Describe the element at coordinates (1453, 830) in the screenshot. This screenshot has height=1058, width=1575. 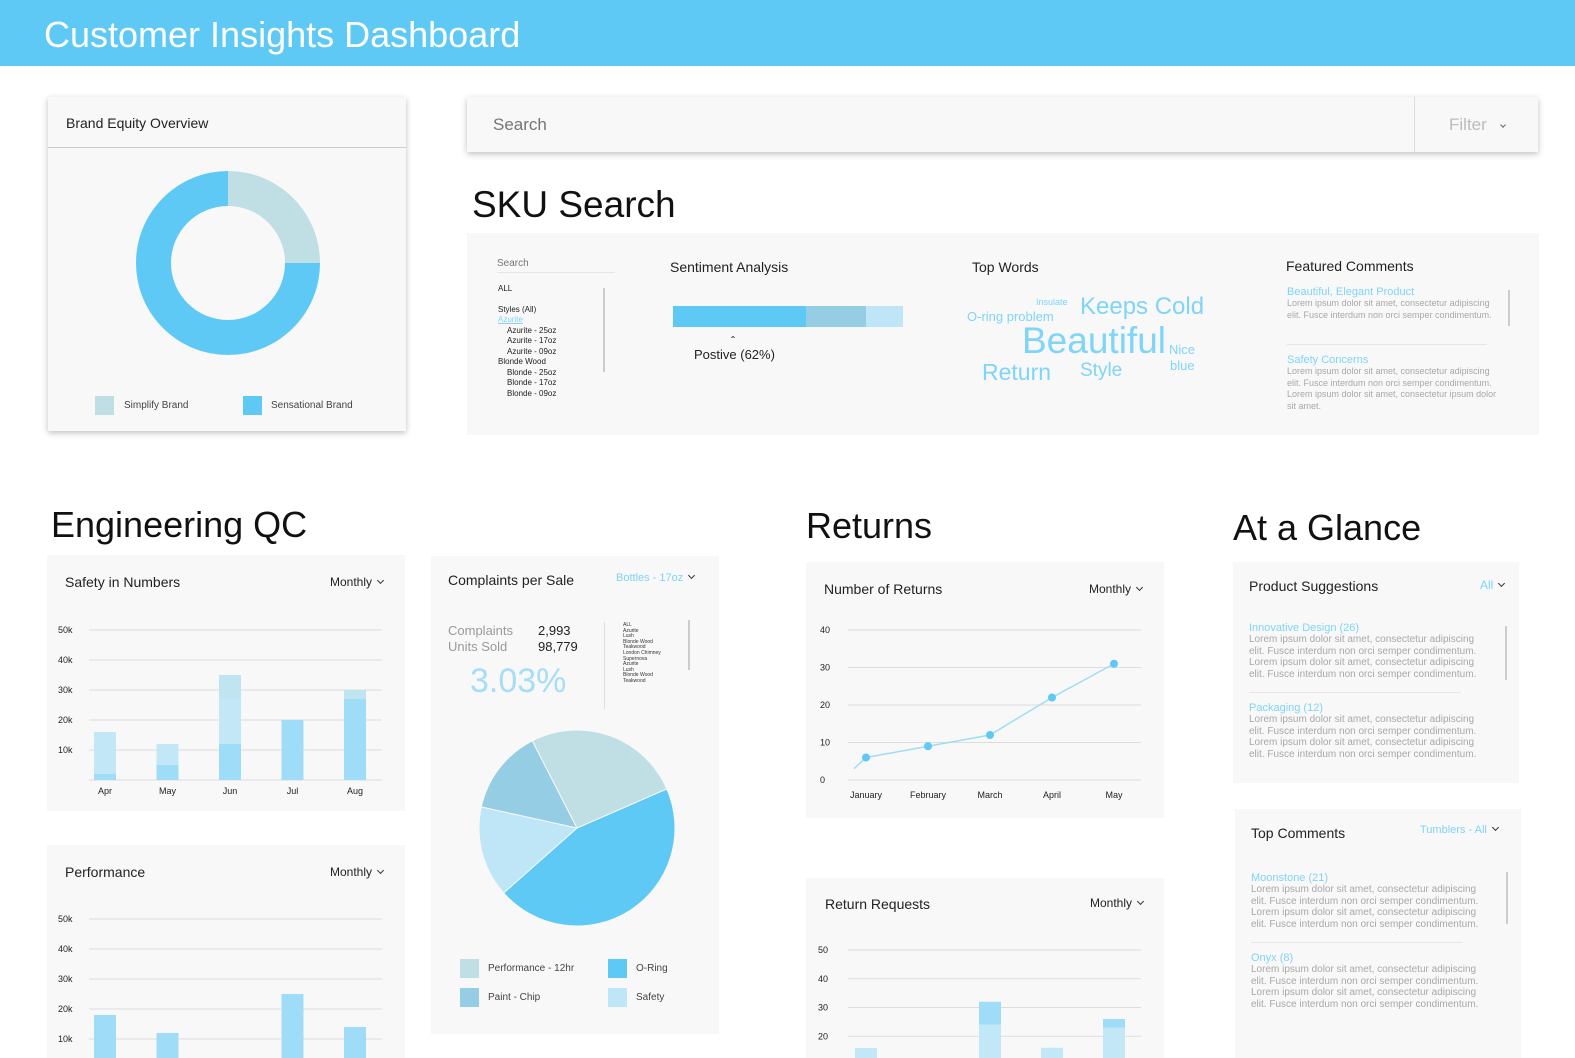
I see `filter-label: Tumblers - All` at that location.